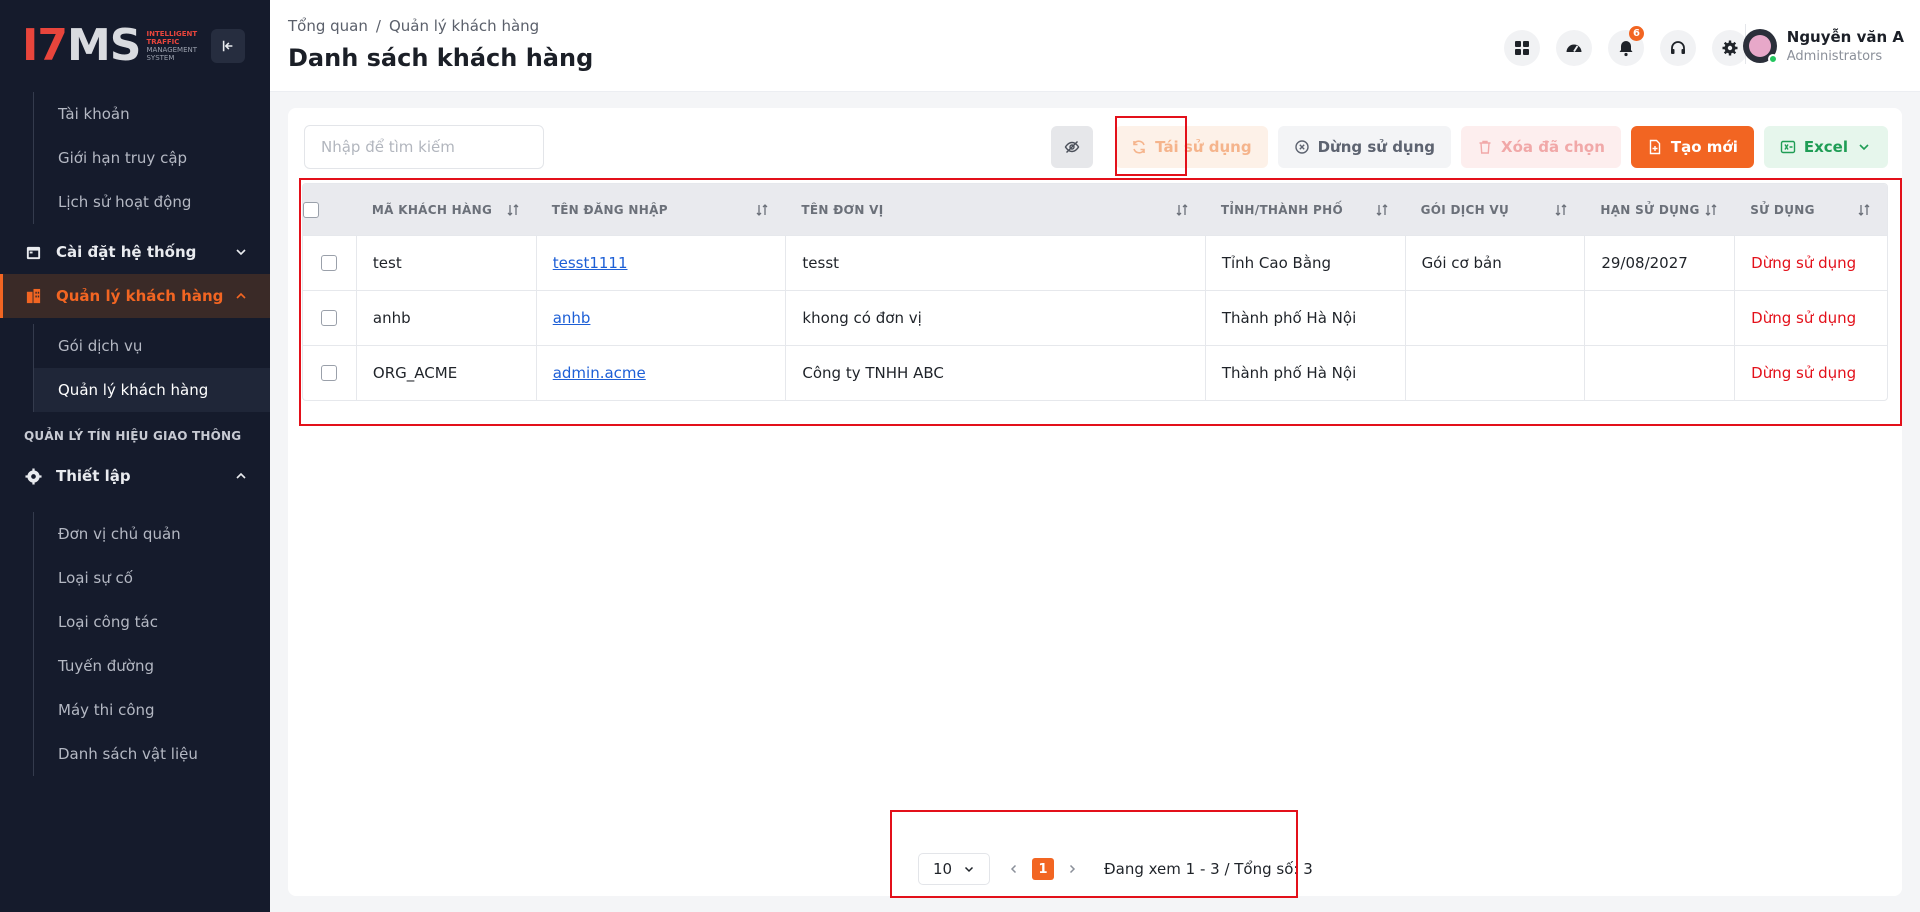  Describe the element at coordinates (45, 45) in the screenshot. I see `logo-mark-prefix: I7` at that location.